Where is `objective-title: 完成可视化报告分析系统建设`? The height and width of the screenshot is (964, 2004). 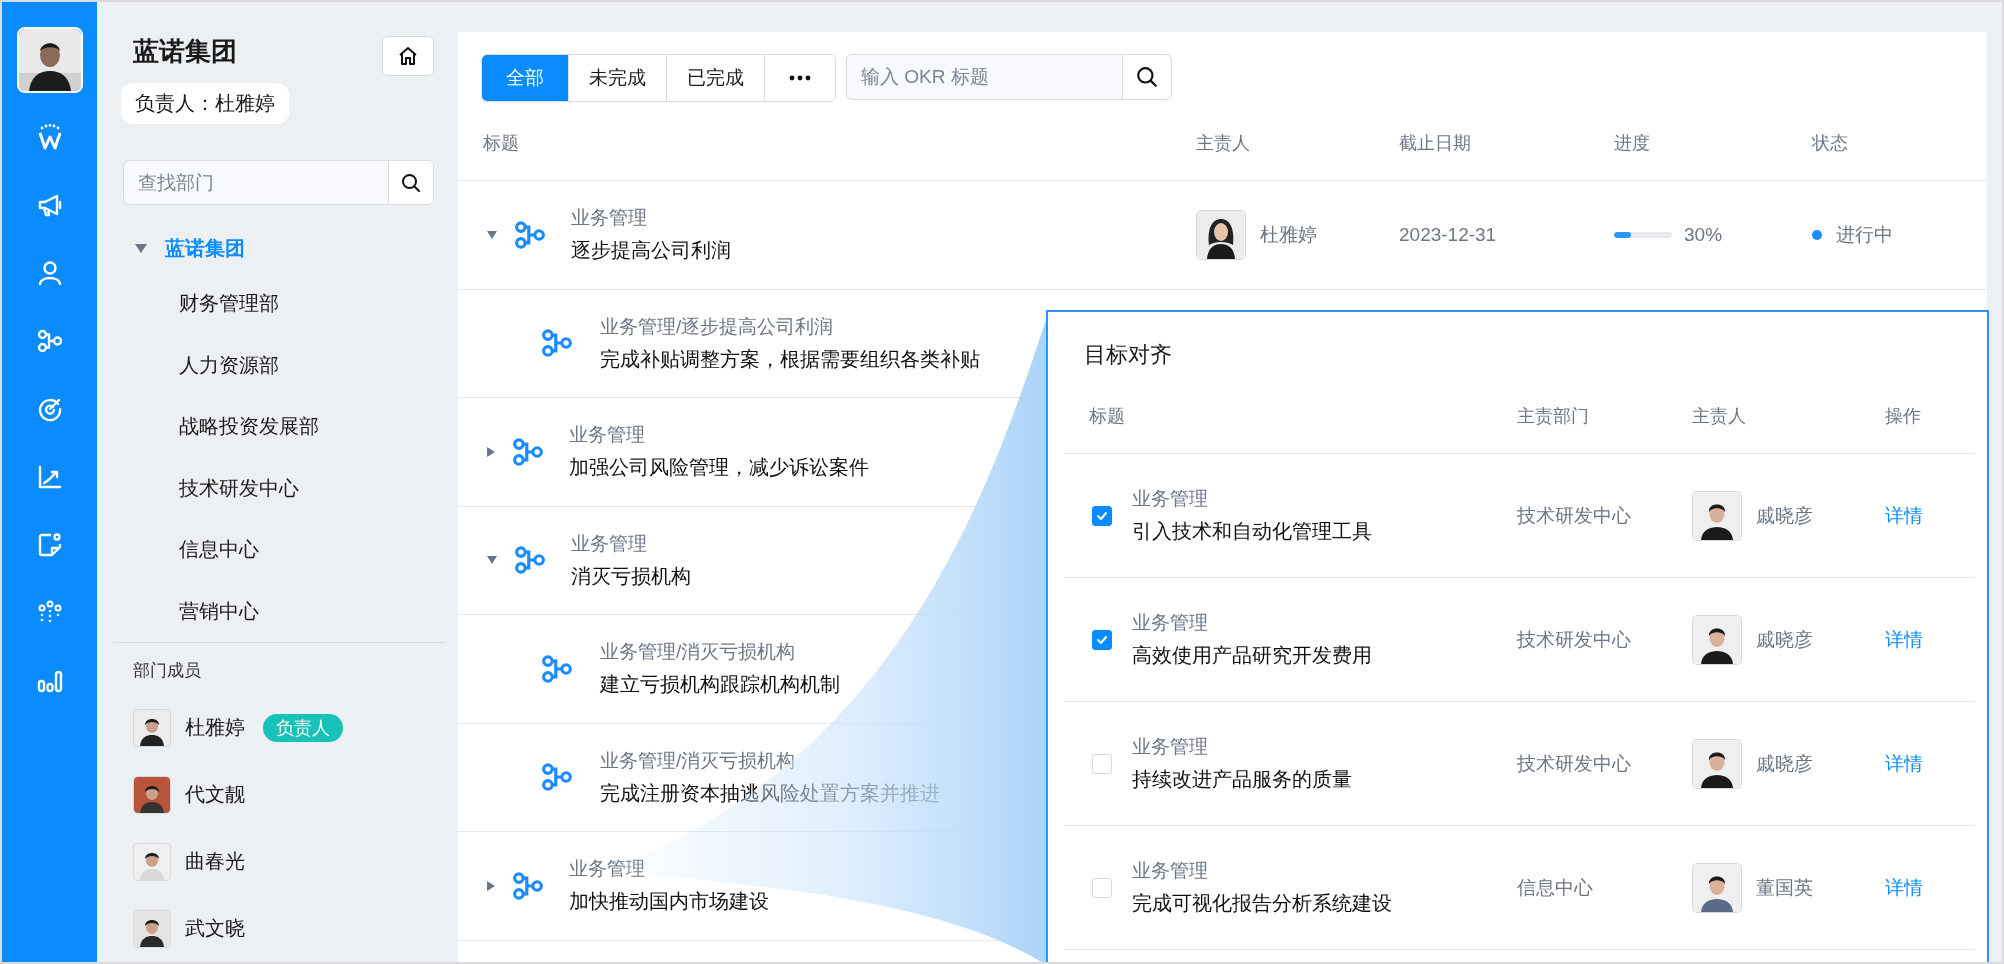 objective-title: 完成可视化报告分析系统建设 is located at coordinates (1262, 903).